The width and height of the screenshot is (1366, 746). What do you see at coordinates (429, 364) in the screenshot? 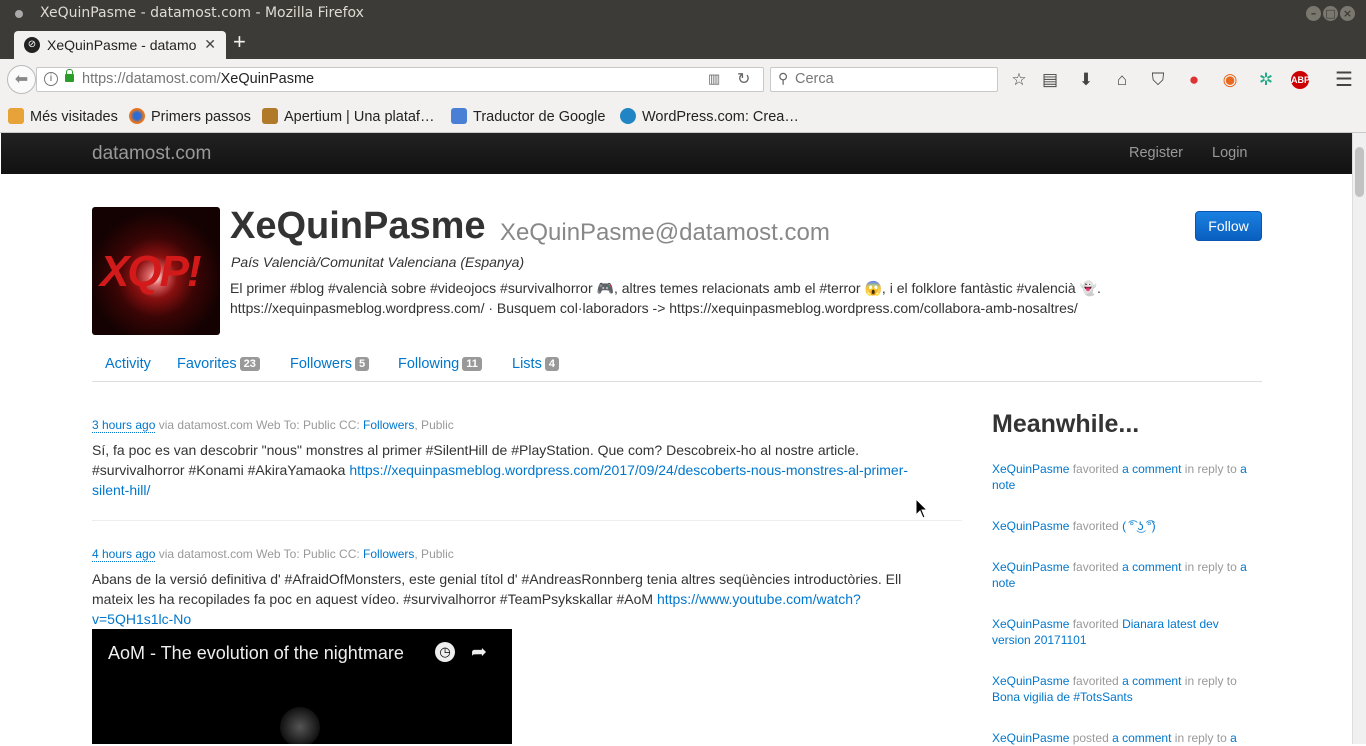
I see `tab-label: Following` at bounding box center [429, 364].